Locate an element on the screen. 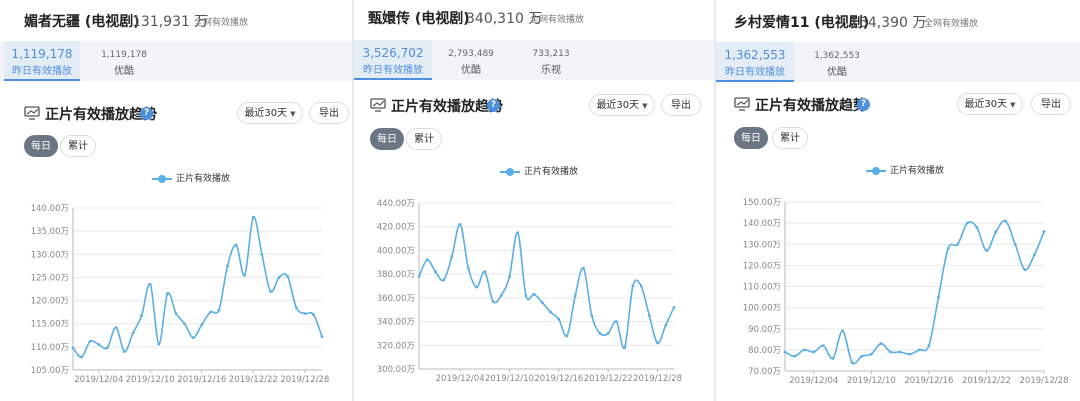  y-tick-label: 125.00万 is located at coordinates (50, 278).